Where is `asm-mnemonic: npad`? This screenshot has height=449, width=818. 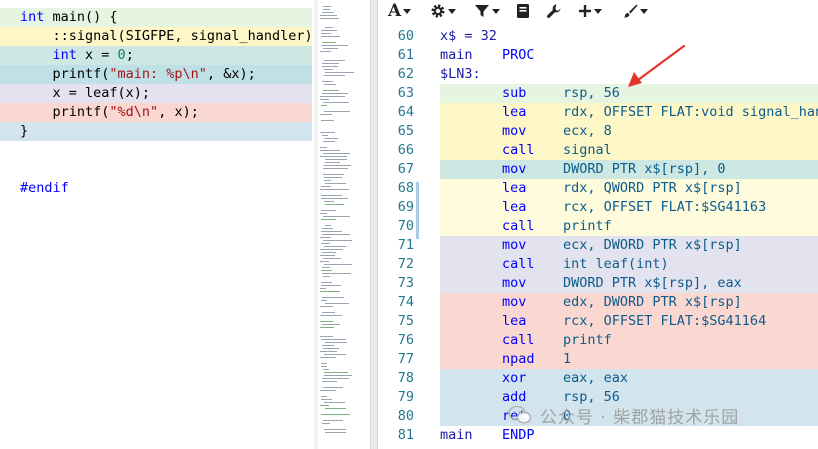 asm-mnemonic: npad is located at coordinates (518, 359).